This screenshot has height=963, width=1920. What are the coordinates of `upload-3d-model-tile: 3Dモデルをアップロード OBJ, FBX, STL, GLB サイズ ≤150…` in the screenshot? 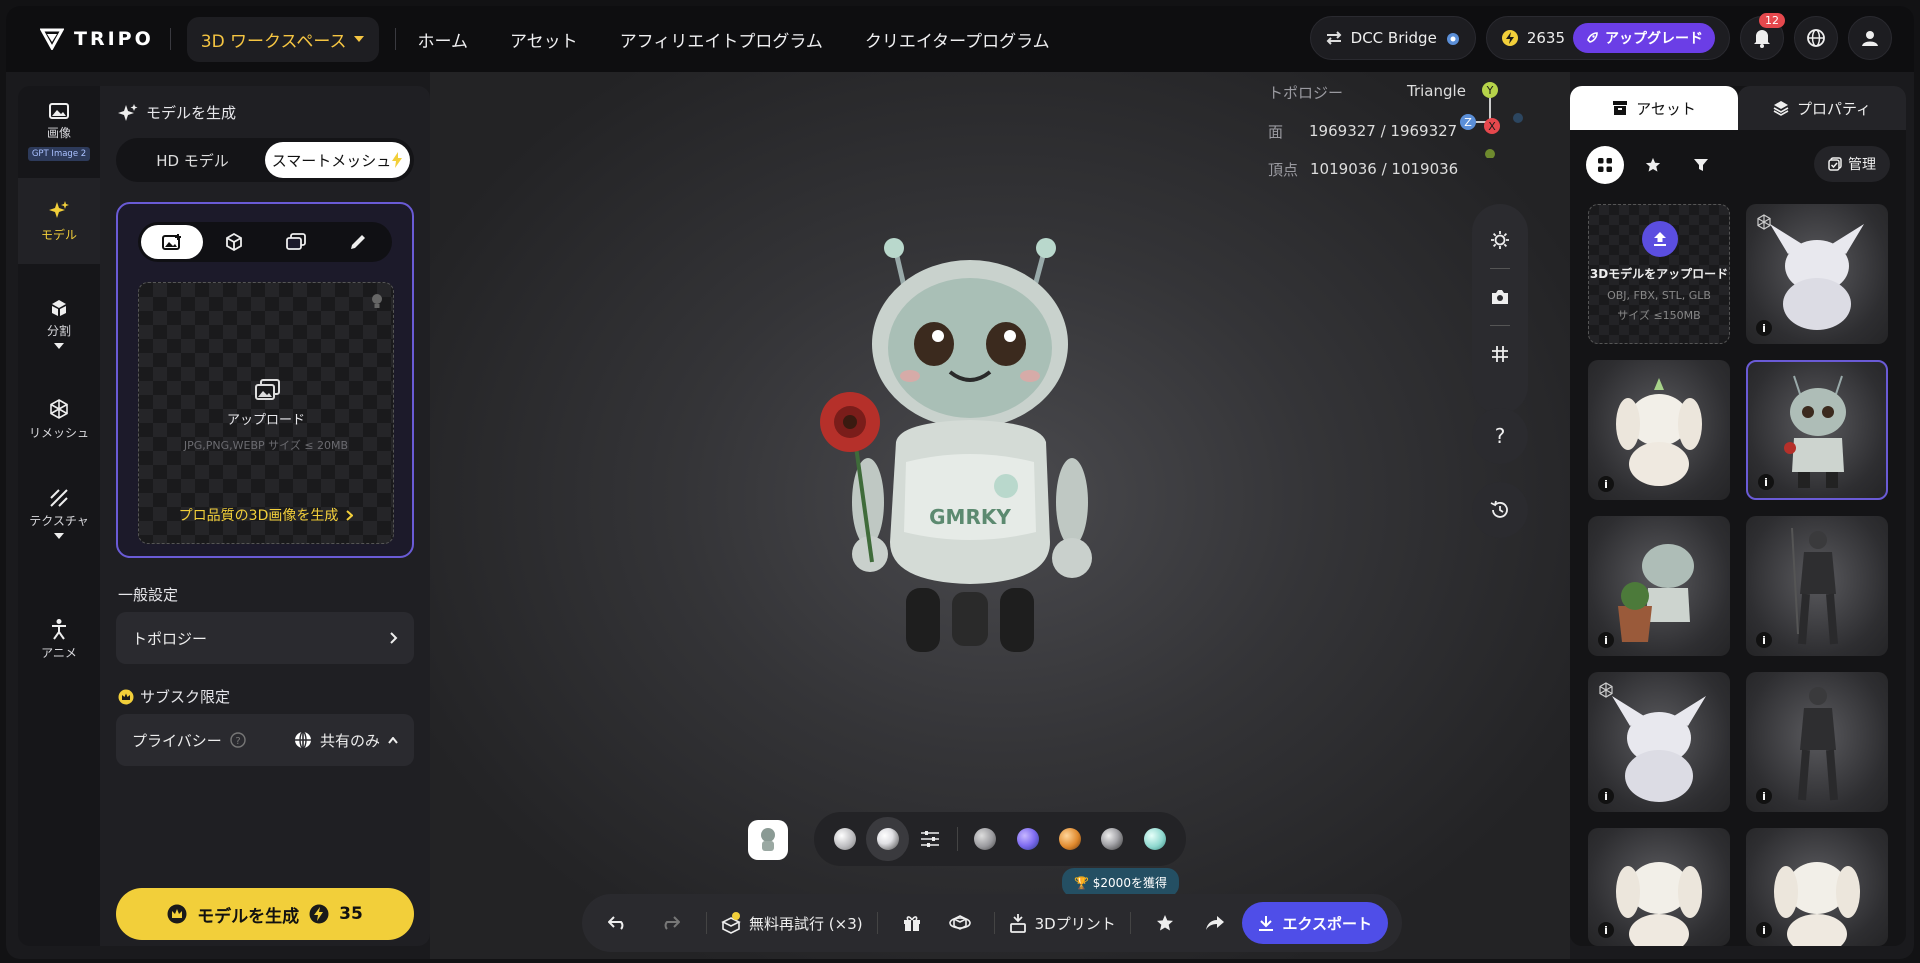 It's located at (1659, 274).